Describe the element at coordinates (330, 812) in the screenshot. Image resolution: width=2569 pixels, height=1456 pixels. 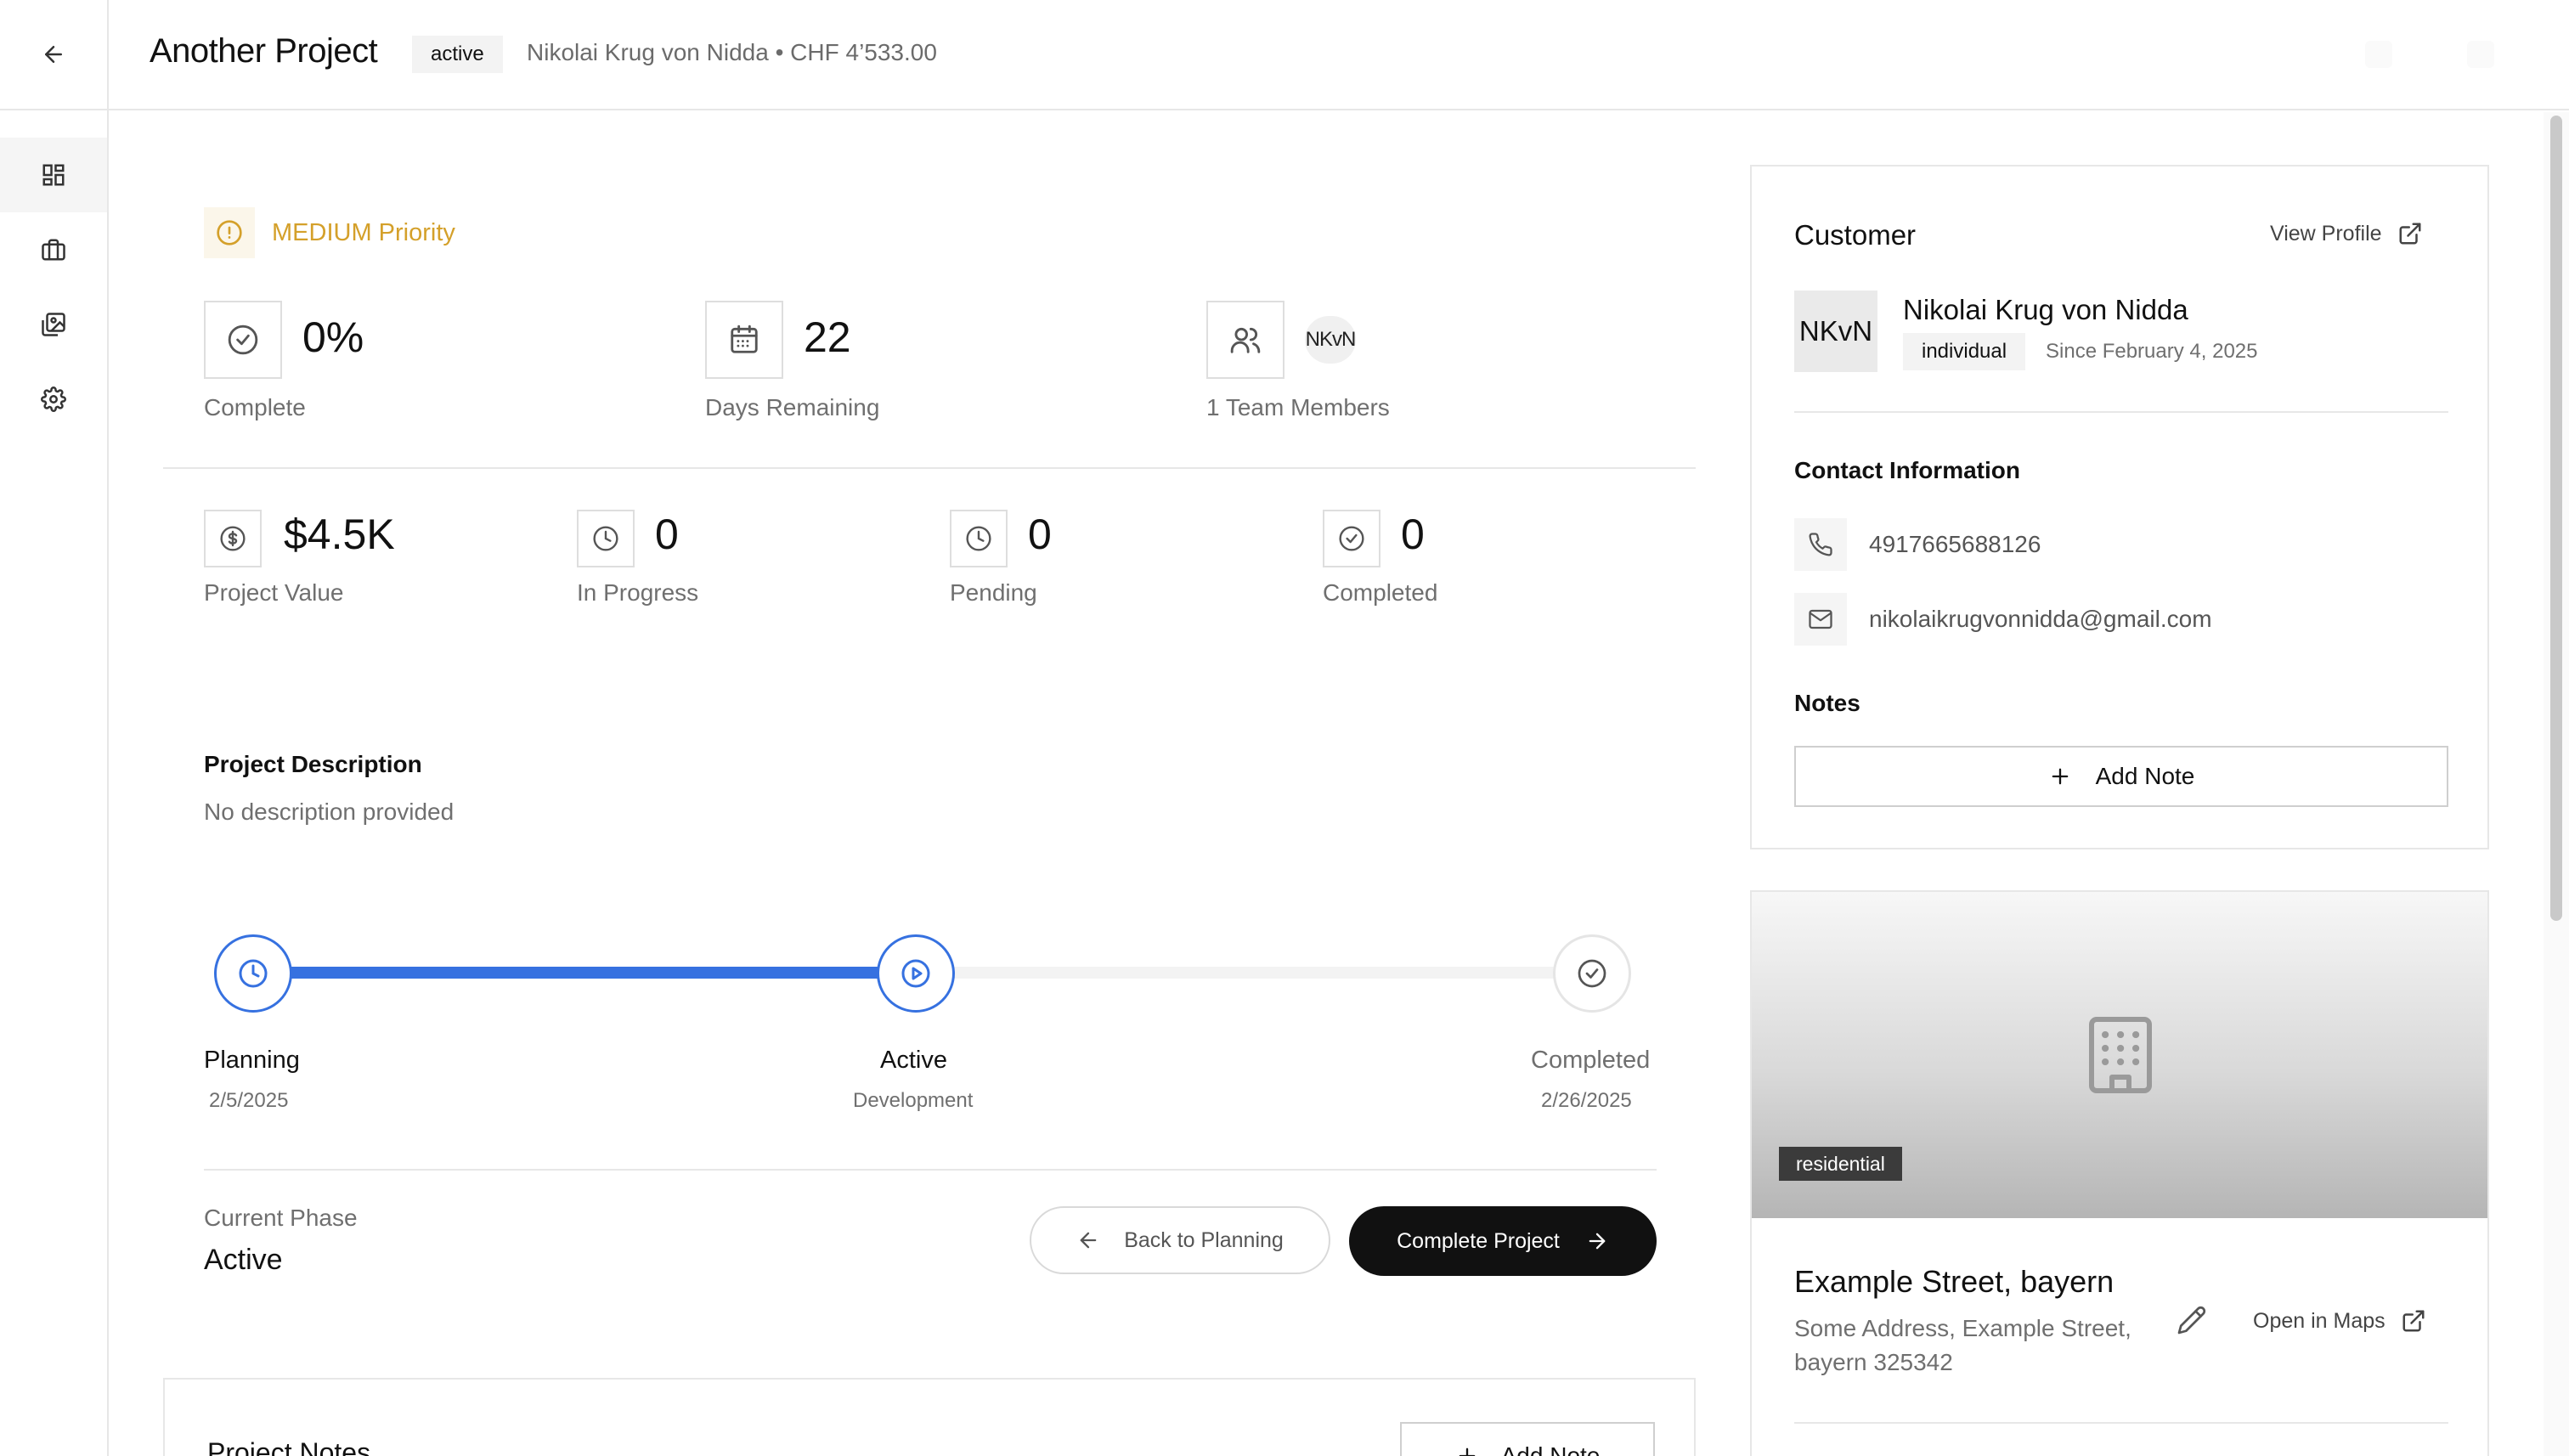
I see `description-text: No description provided` at that location.